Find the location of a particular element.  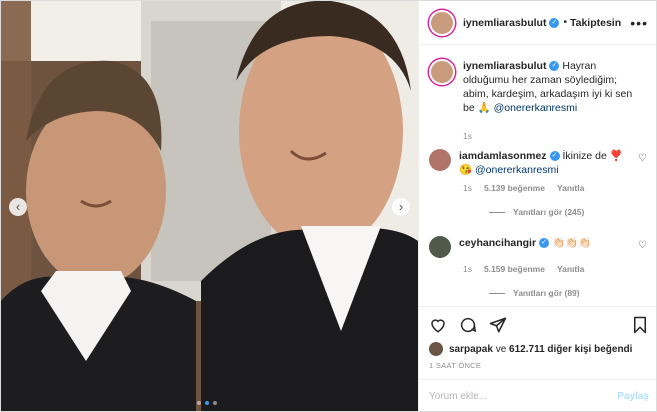

chevron-left-icon: ‹ is located at coordinates (18, 207).